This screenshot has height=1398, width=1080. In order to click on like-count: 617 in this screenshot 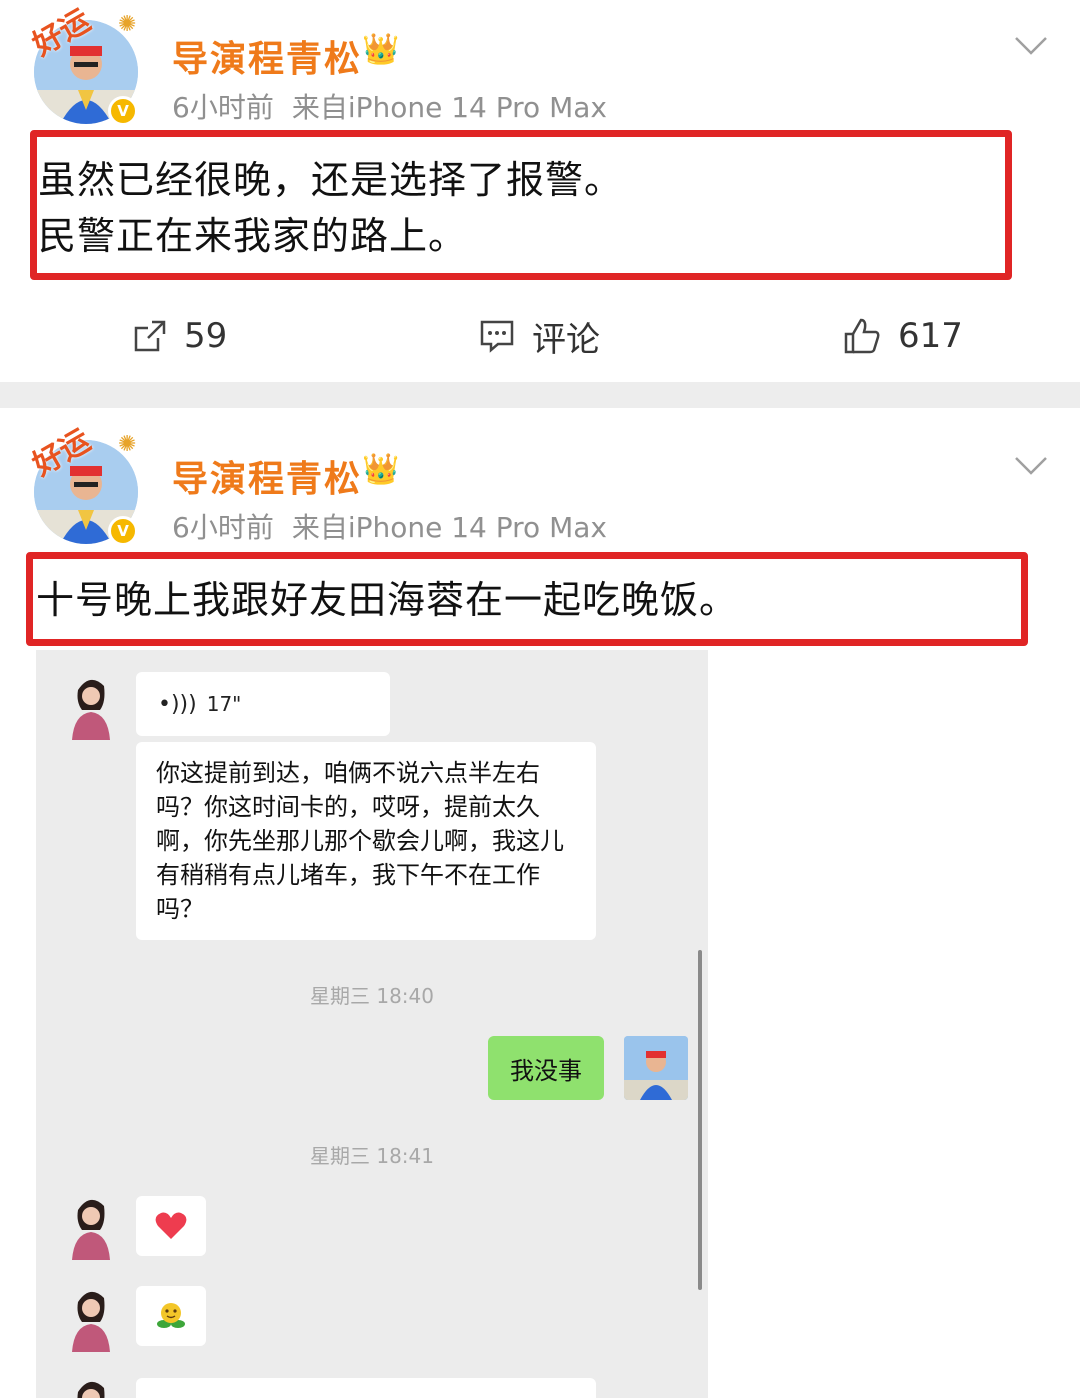, I will do `click(930, 336)`.